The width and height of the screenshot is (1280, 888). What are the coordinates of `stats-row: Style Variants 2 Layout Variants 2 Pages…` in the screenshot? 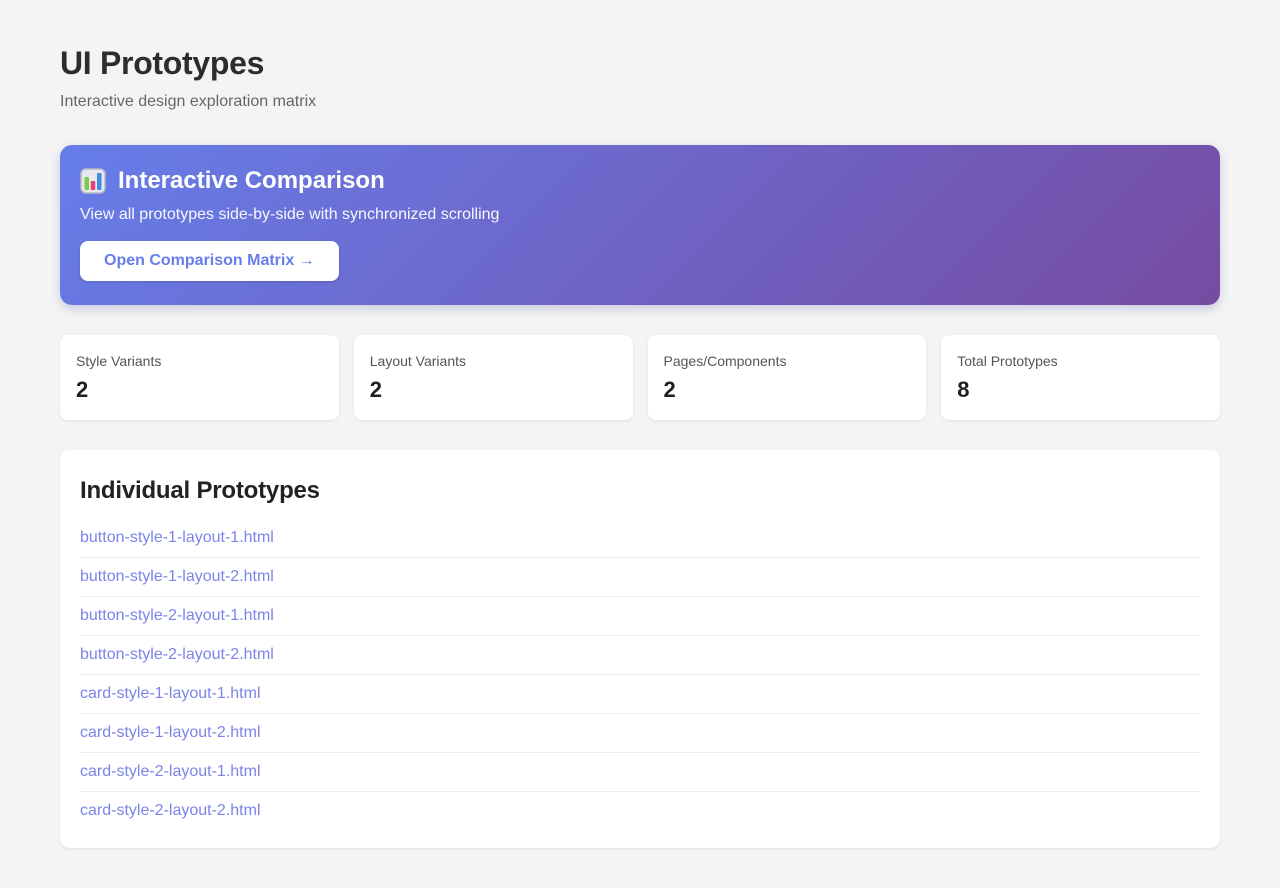 It's located at (640, 377).